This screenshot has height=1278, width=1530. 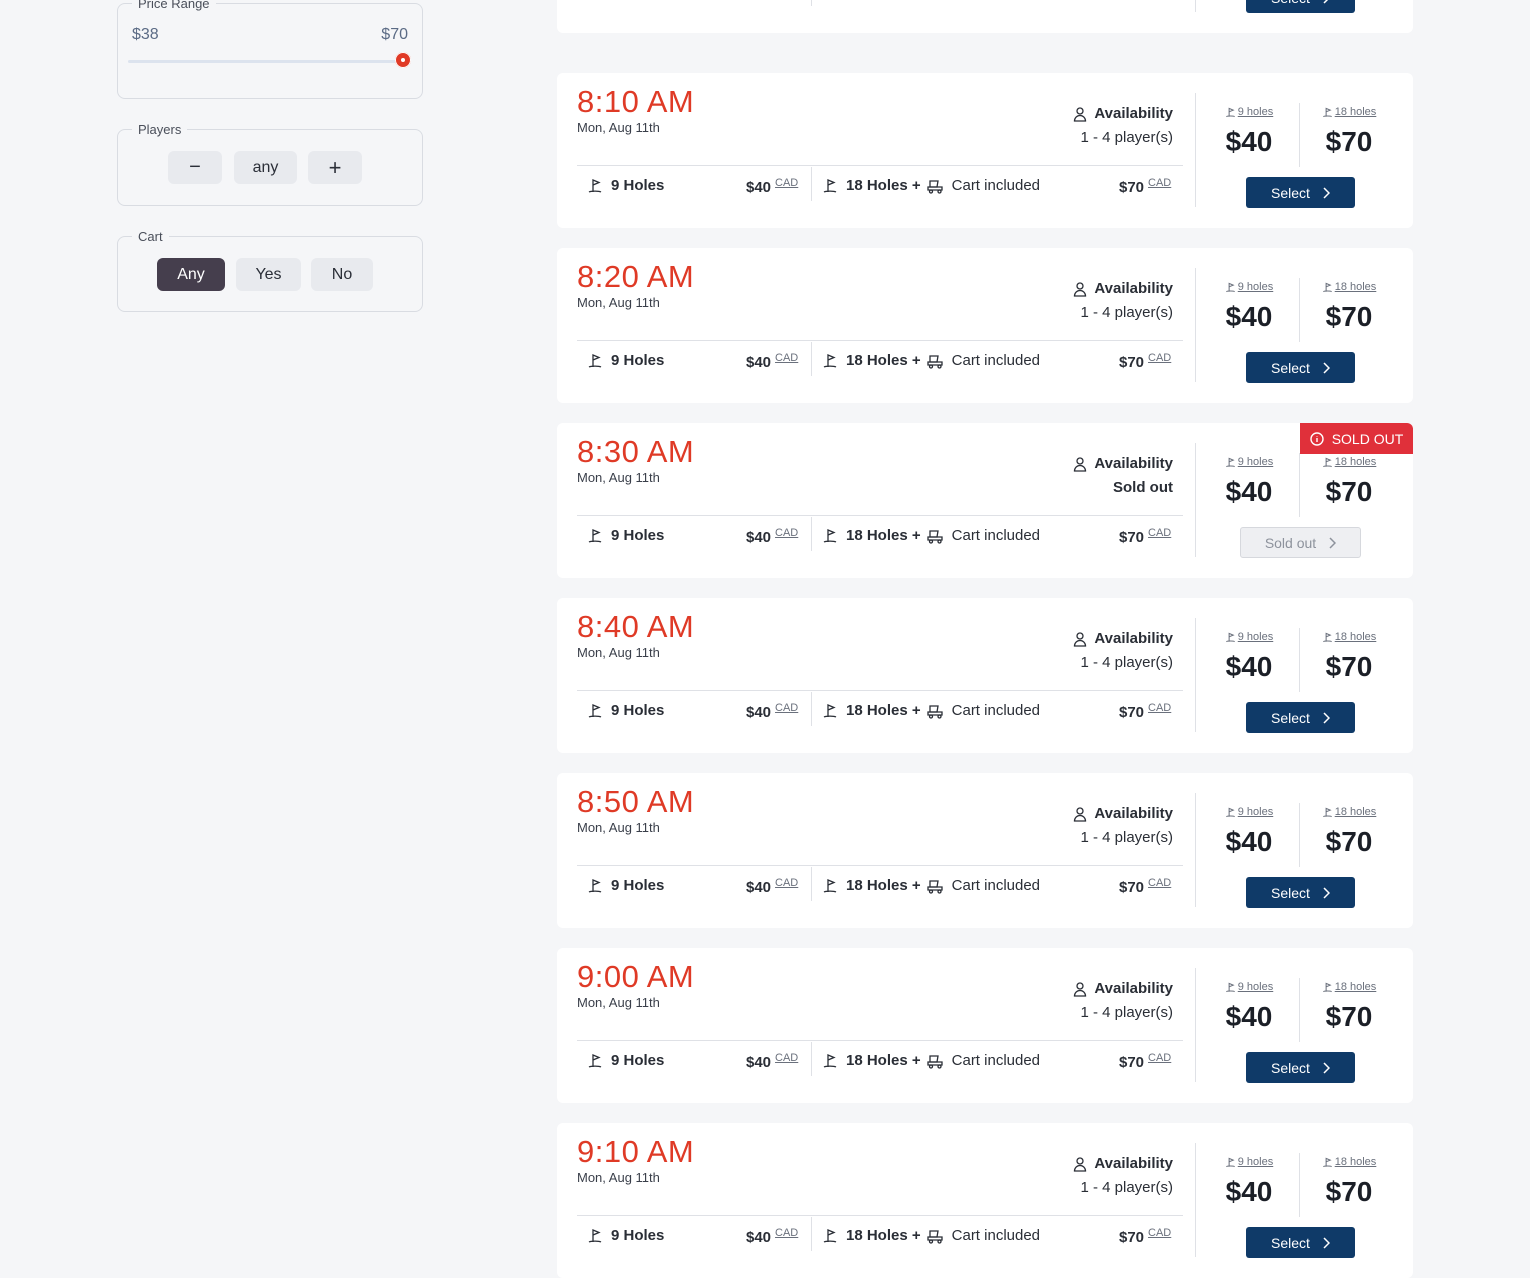 I want to click on cart-option-no: No, so click(x=342, y=274).